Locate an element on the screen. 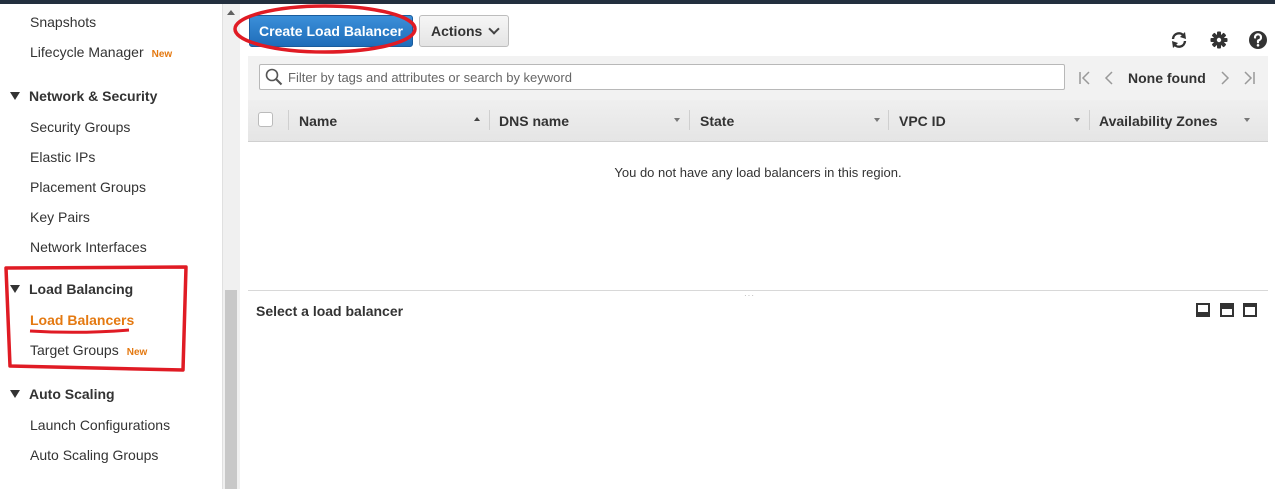  column-header-state: State is located at coordinates (717, 121).